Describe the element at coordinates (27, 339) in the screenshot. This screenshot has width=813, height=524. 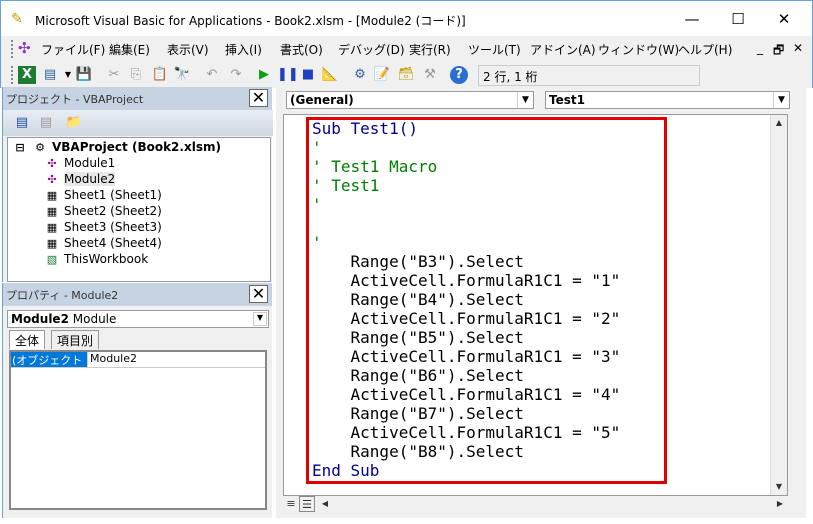
I see `tab-alphabetic: 全体` at that location.